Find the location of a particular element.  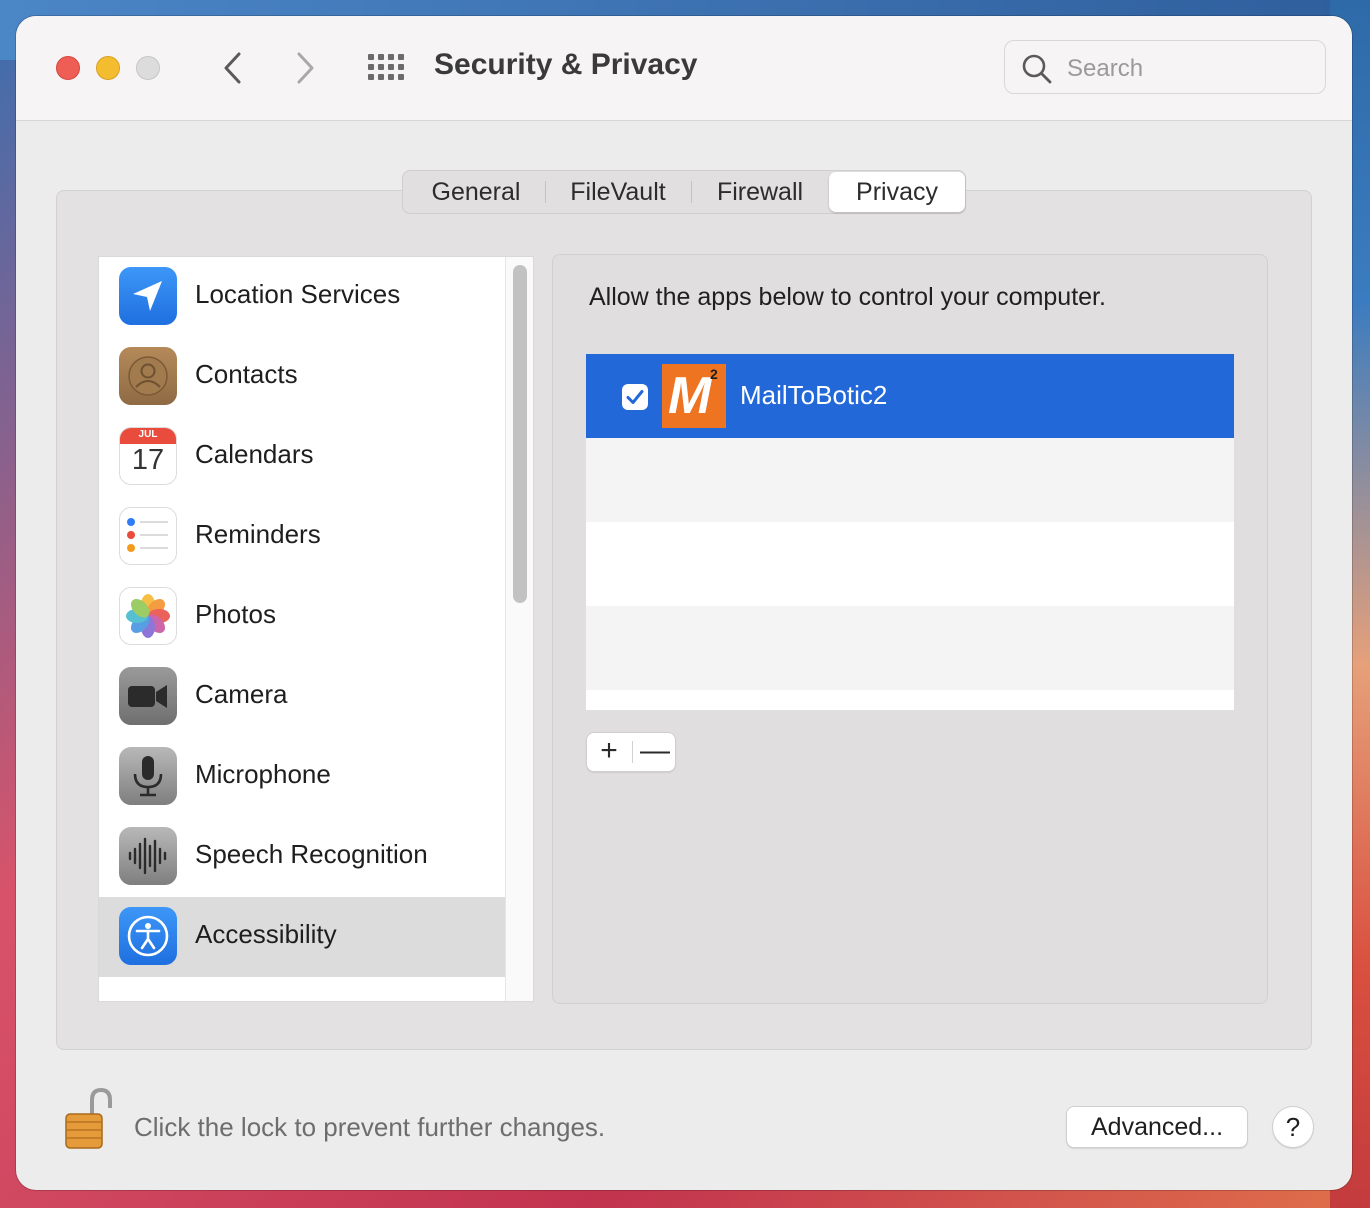

remove-app-button: — is located at coordinates (655, 752).